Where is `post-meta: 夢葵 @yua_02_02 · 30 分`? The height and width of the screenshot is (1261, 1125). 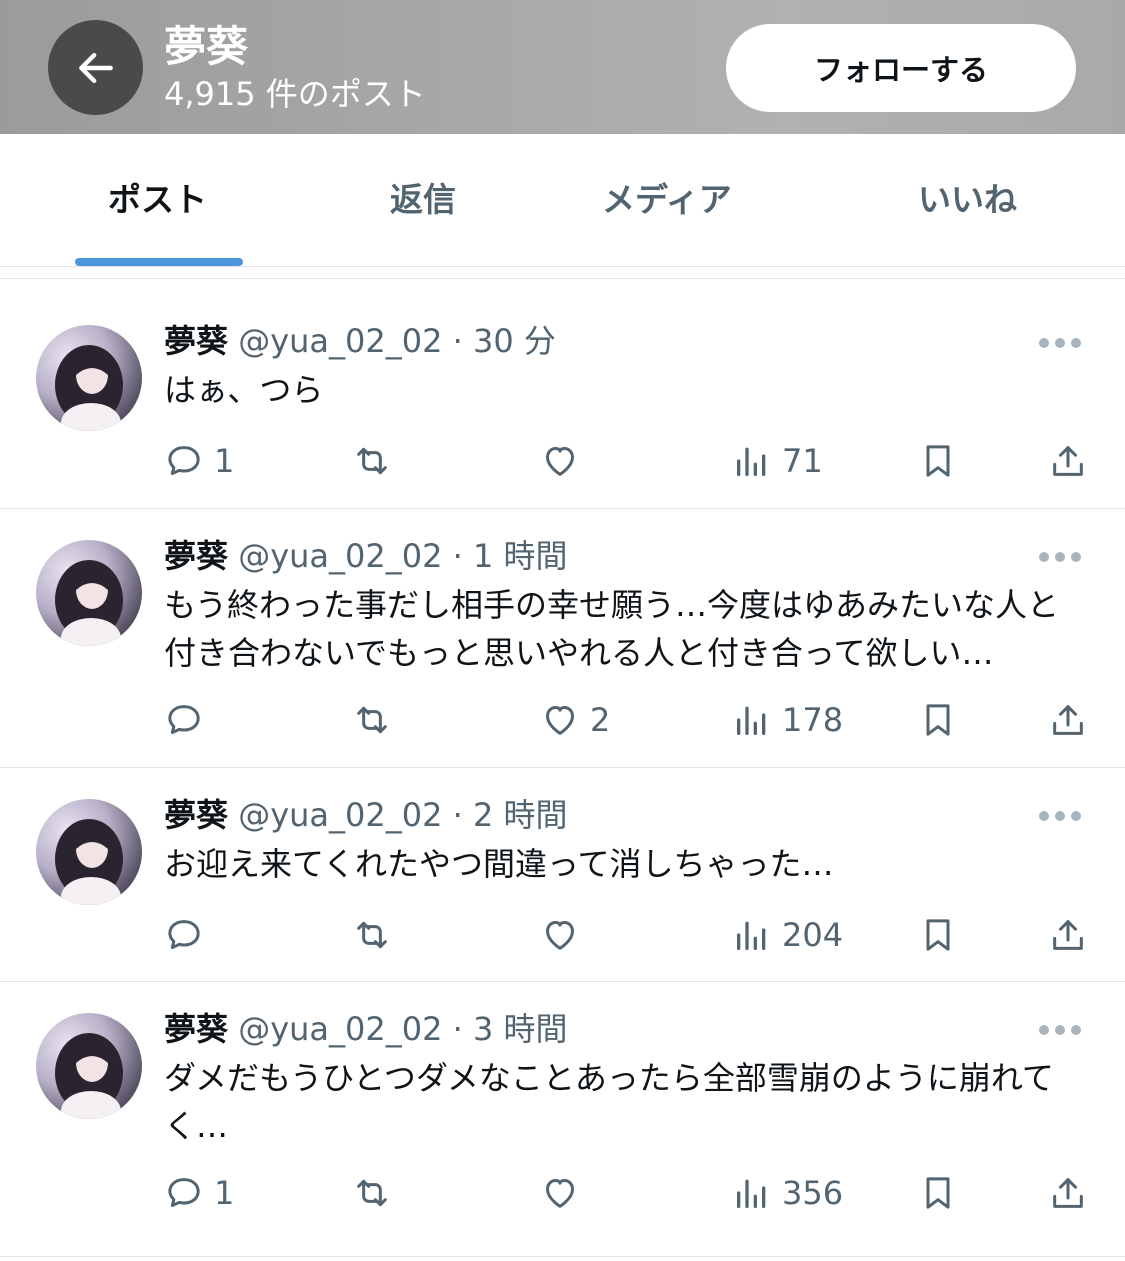 post-meta: 夢葵 @yua_02_02 · 30 分 is located at coordinates (360, 341).